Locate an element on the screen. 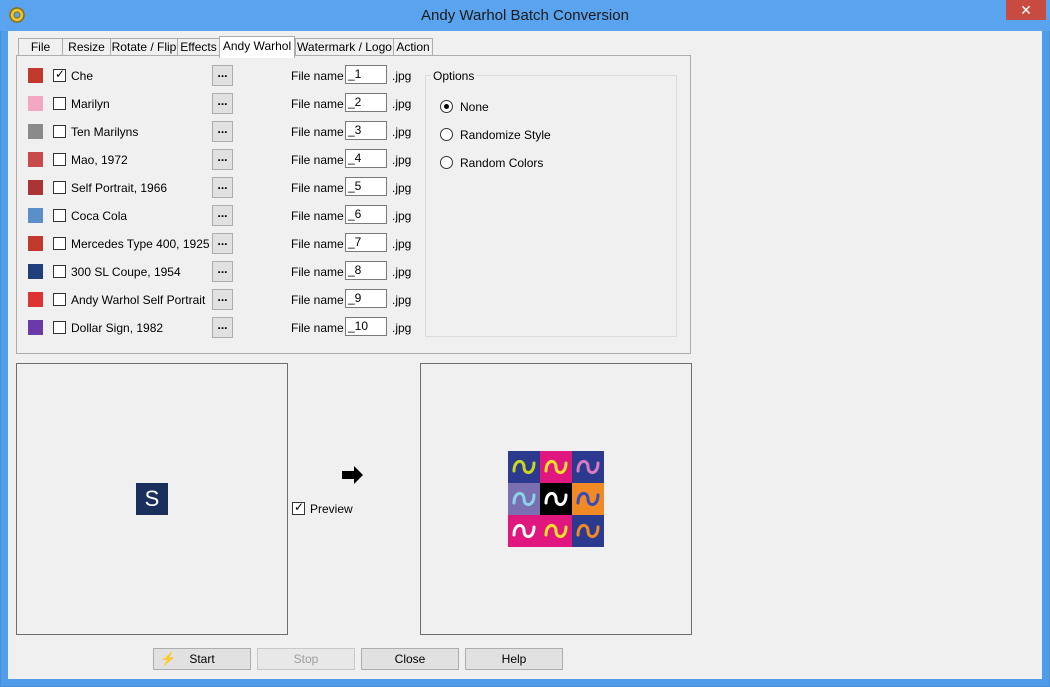 Image resolution: width=1050 pixels, height=687 pixels. stop-button: Stop is located at coordinates (306, 659).